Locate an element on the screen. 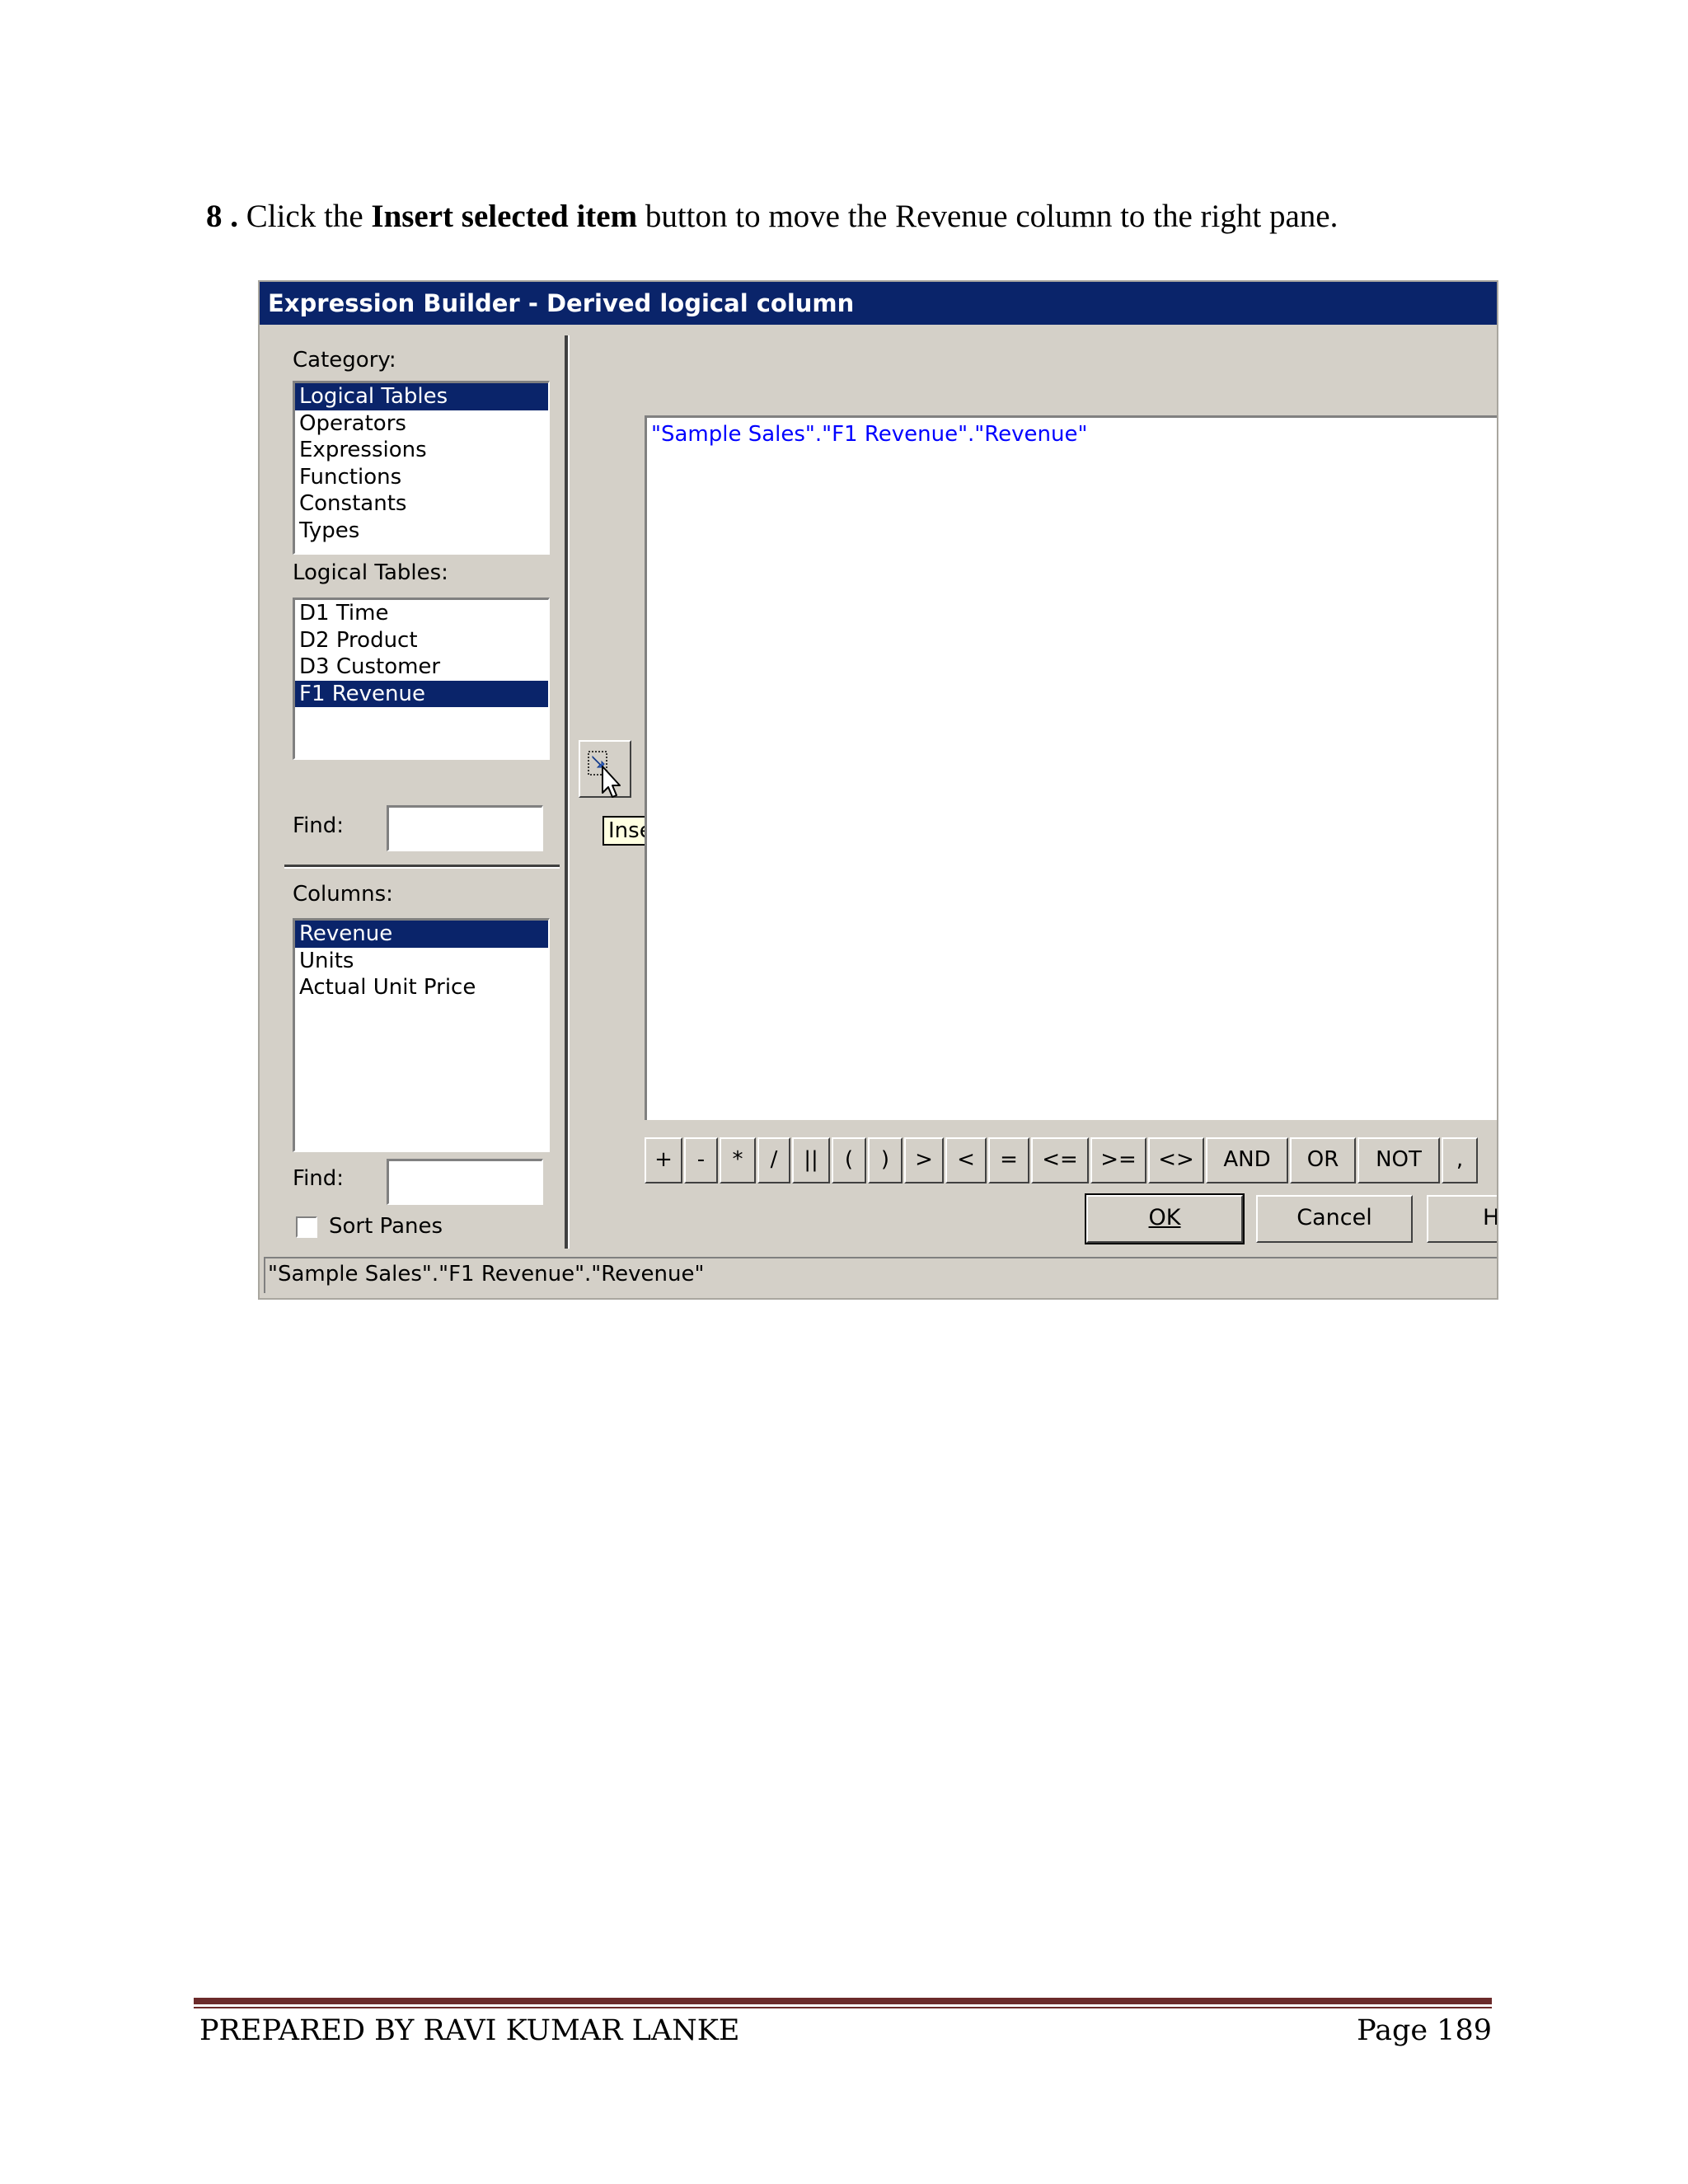 The image size is (1688, 2184). instruction-bold: Insert selected item is located at coordinates (505, 216).